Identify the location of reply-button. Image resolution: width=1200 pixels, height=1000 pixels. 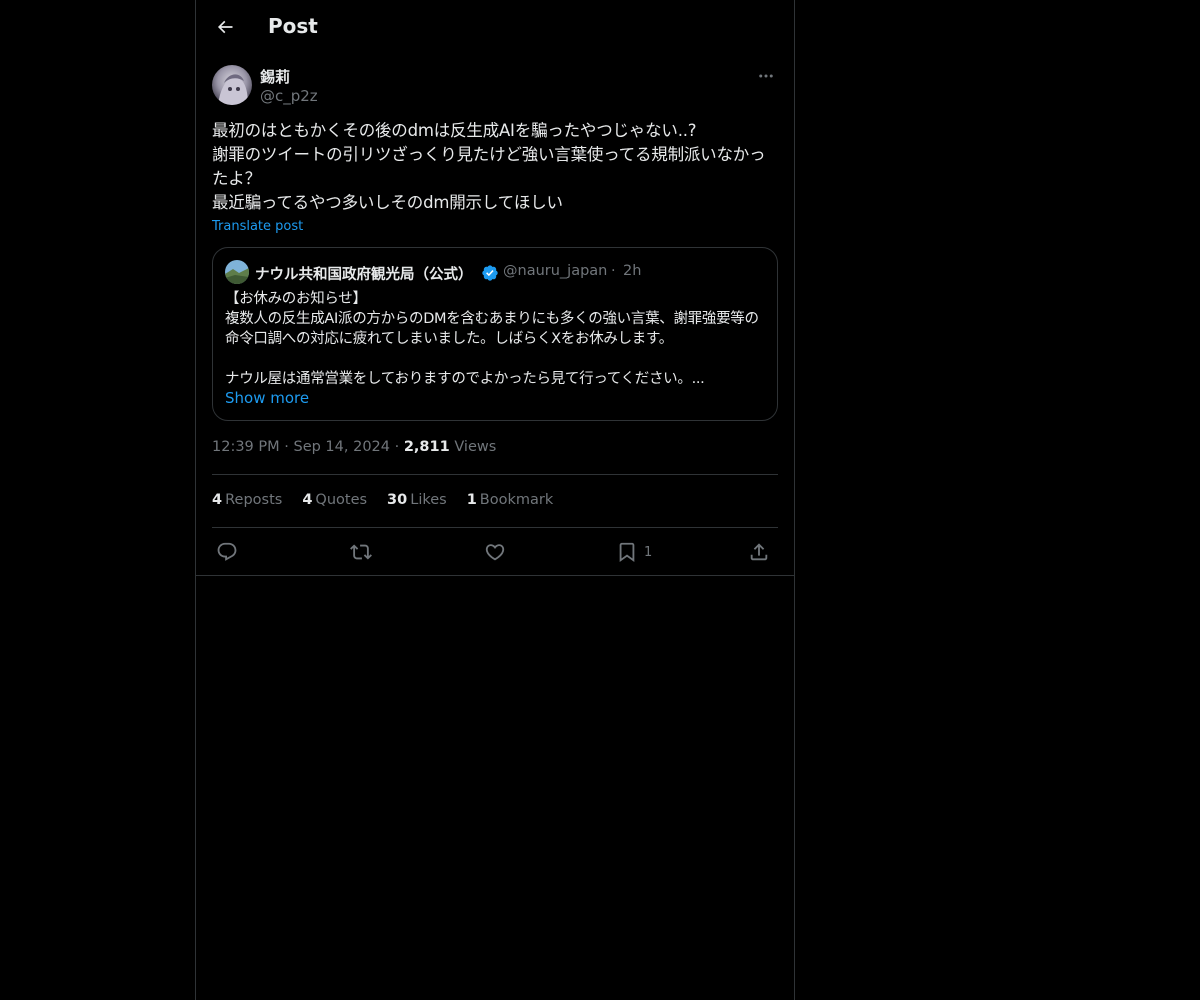
(227, 552).